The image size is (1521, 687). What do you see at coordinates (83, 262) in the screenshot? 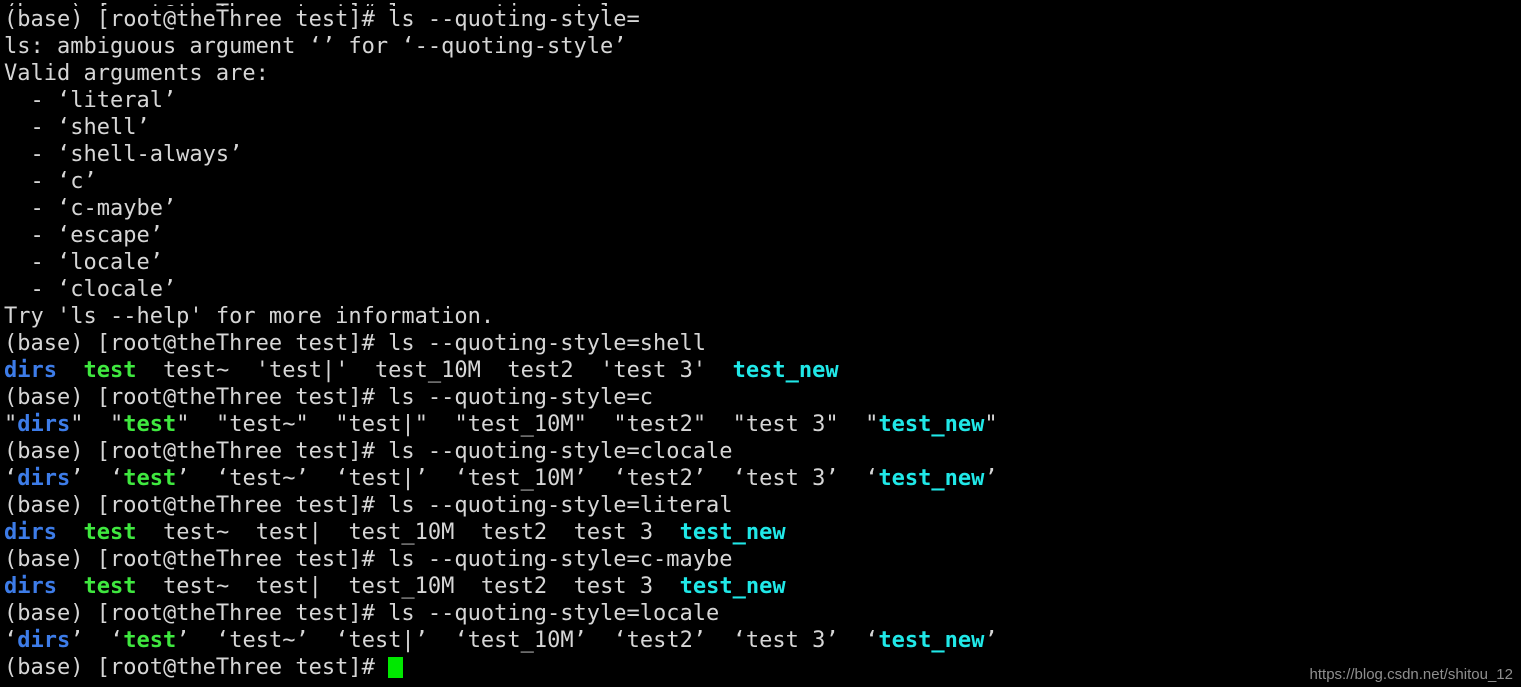
I see `valid-argument-text: - ‘locale’` at bounding box center [83, 262].